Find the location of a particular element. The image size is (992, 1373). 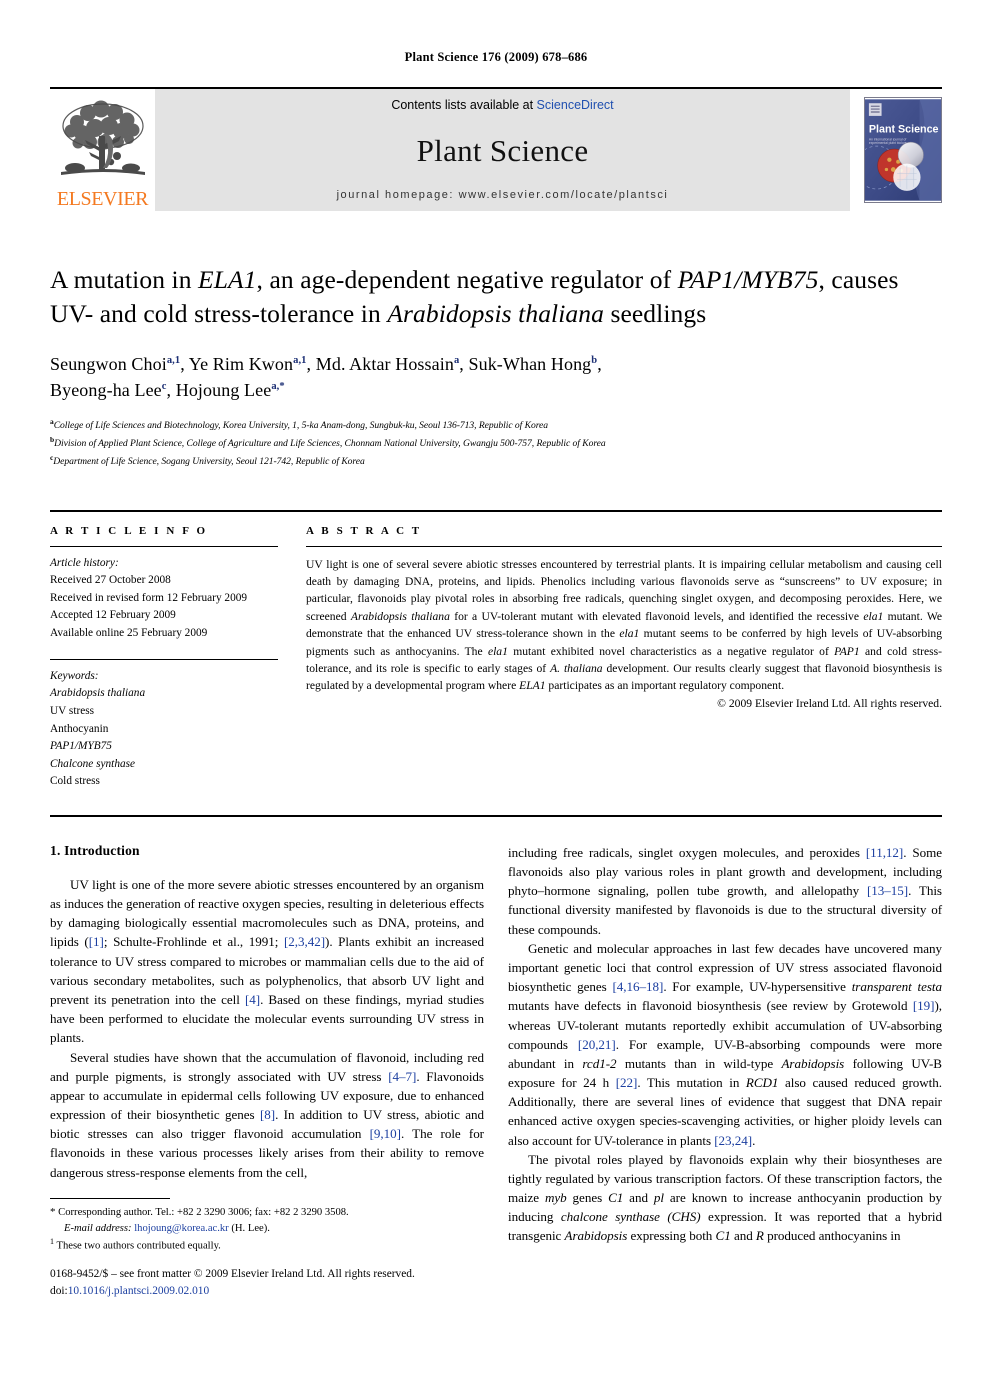

italic-term: chalcone synthase (CHS) is located at coordinates (630, 1217).